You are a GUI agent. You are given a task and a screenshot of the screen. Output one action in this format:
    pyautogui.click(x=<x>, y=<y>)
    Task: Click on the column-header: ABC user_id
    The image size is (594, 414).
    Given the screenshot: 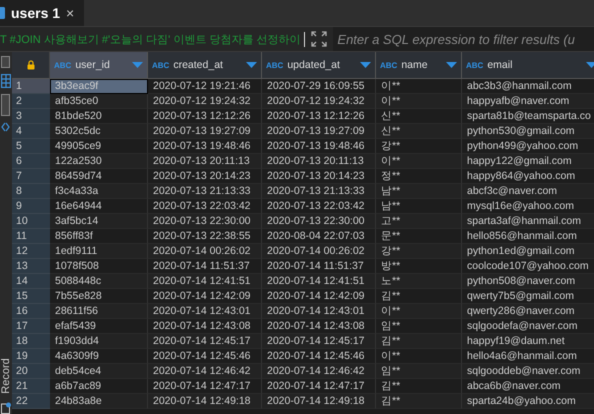 What is the action you would take?
    pyautogui.click(x=99, y=65)
    